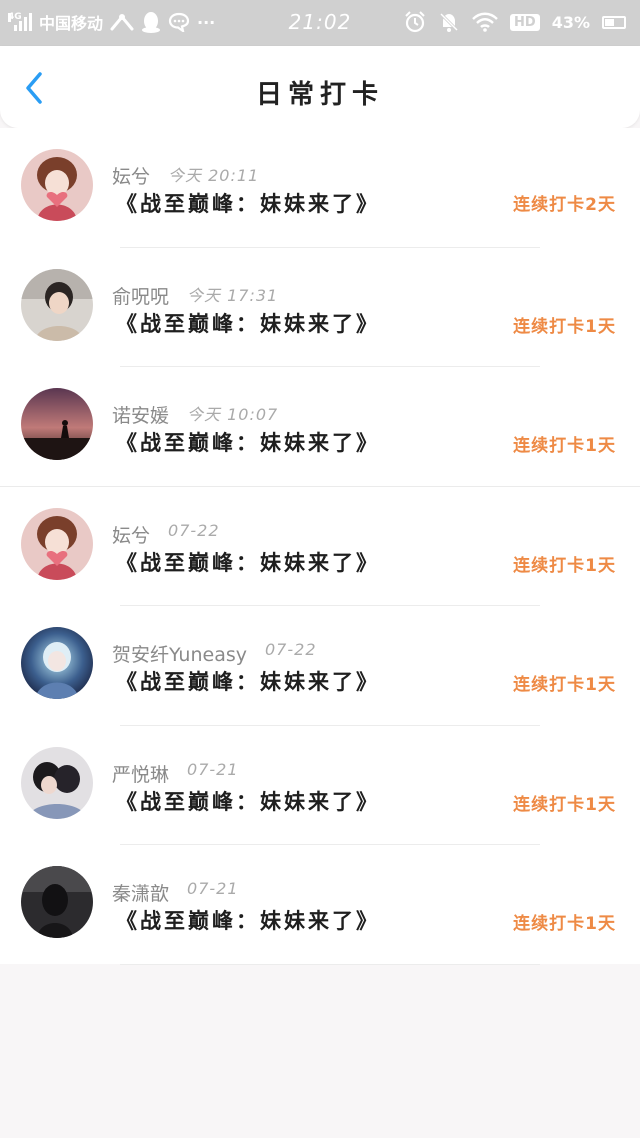 This screenshot has height=1138, width=640. I want to click on entry-meta: 严悦琳 07-21, so click(175, 773).